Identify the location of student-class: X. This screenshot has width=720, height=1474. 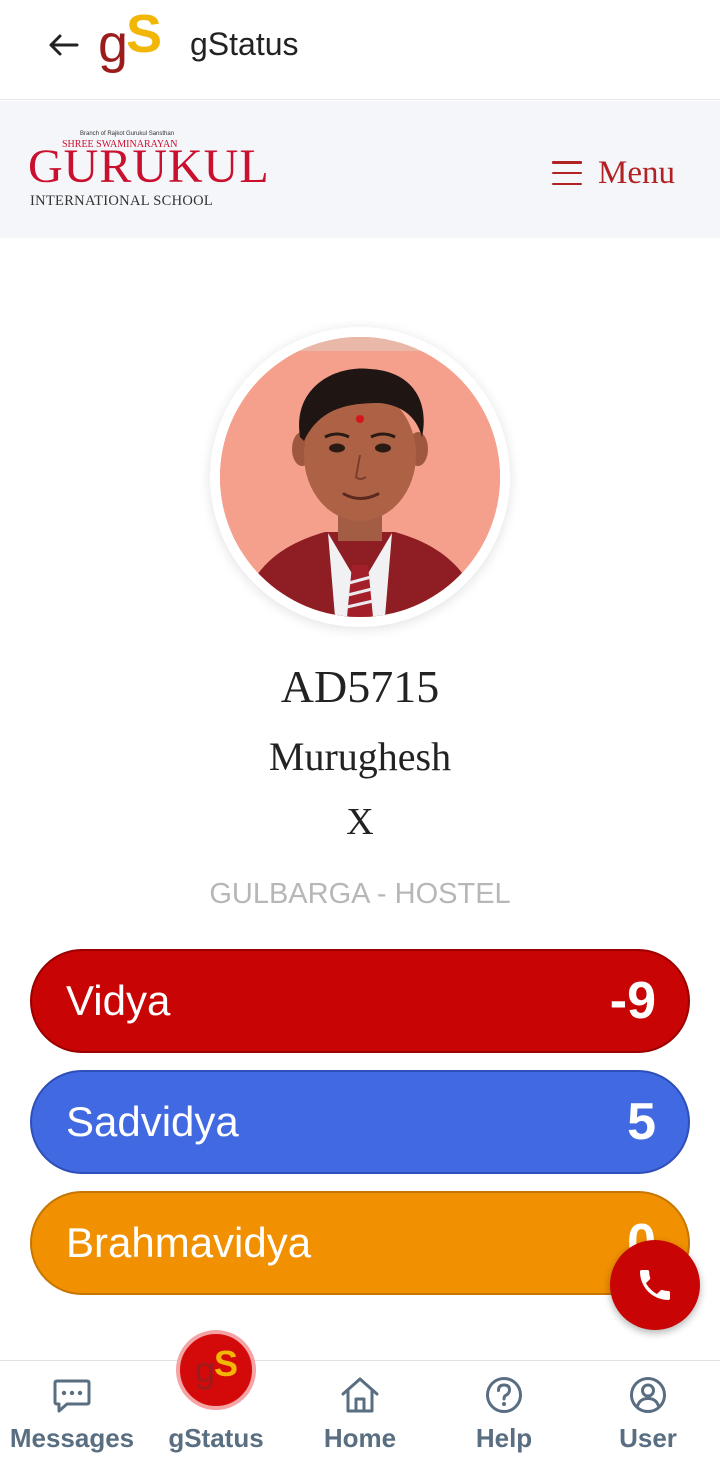
(360, 822).